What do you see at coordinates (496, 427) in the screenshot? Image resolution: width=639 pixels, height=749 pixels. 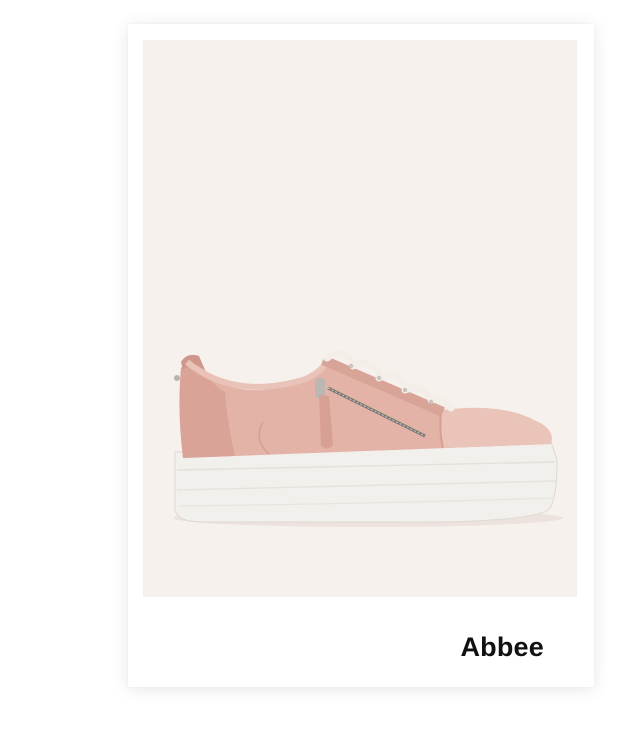 I see `toe-cap` at bounding box center [496, 427].